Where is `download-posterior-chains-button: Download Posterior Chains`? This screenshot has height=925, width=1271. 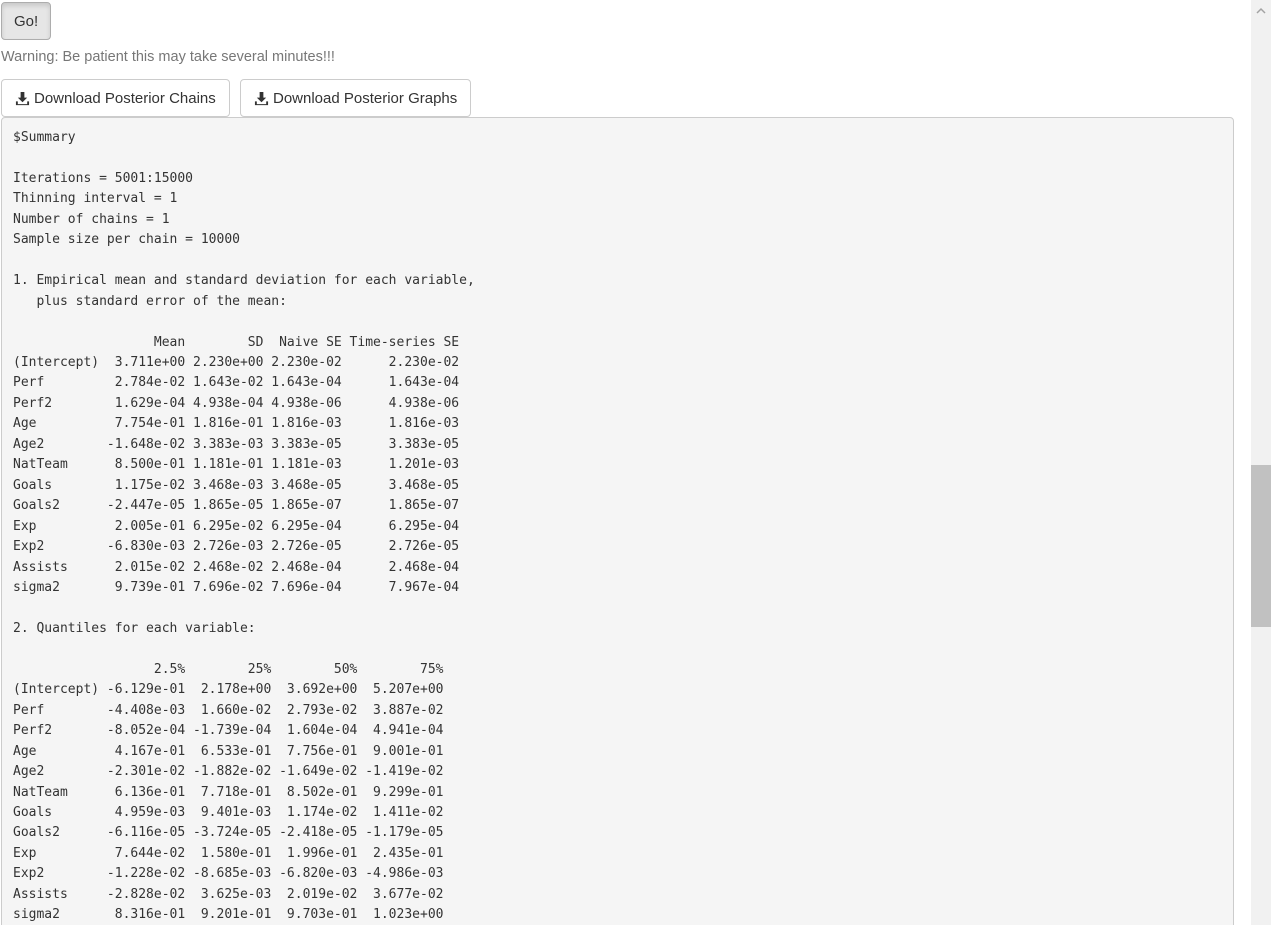 download-posterior-chains-button: Download Posterior Chains is located at coordinates (115, 98).